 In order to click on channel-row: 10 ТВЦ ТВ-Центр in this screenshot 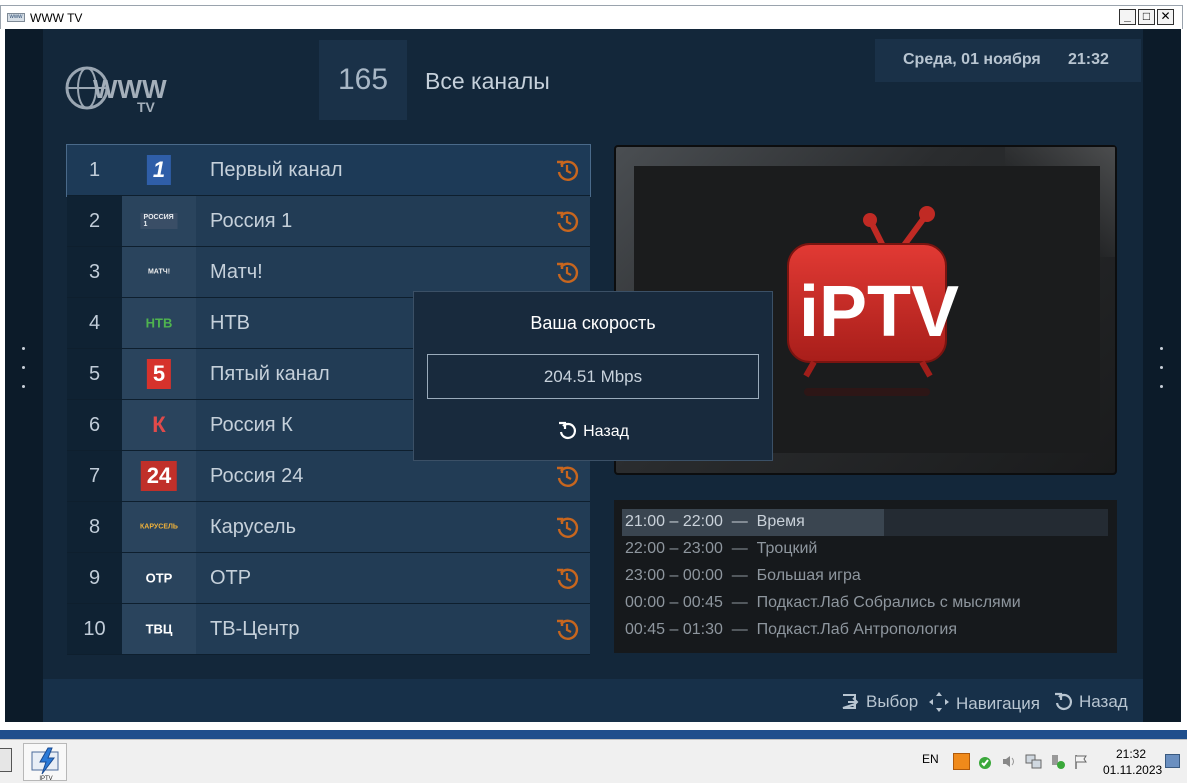, I will do `click(328, 629)`.